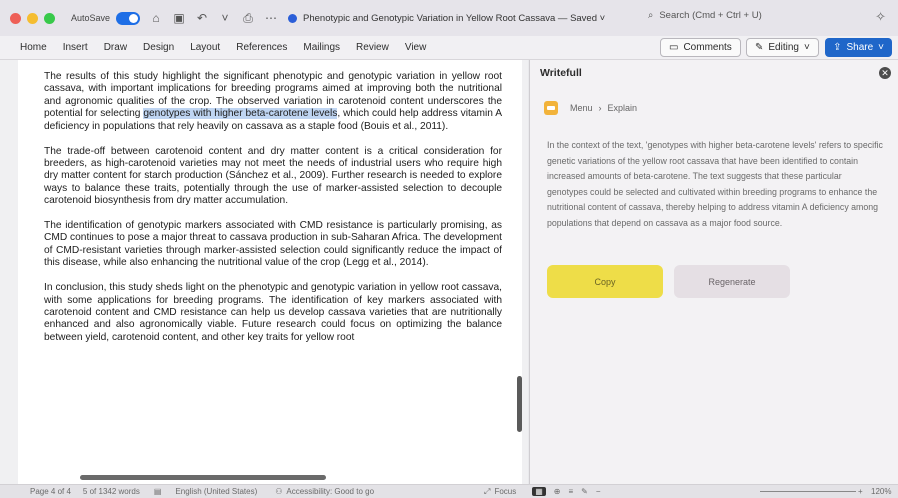  What do you see at coordinates (271, 18) in the screenshot?
I see `more-icon: ⋯` at bounding box center [271, 18].